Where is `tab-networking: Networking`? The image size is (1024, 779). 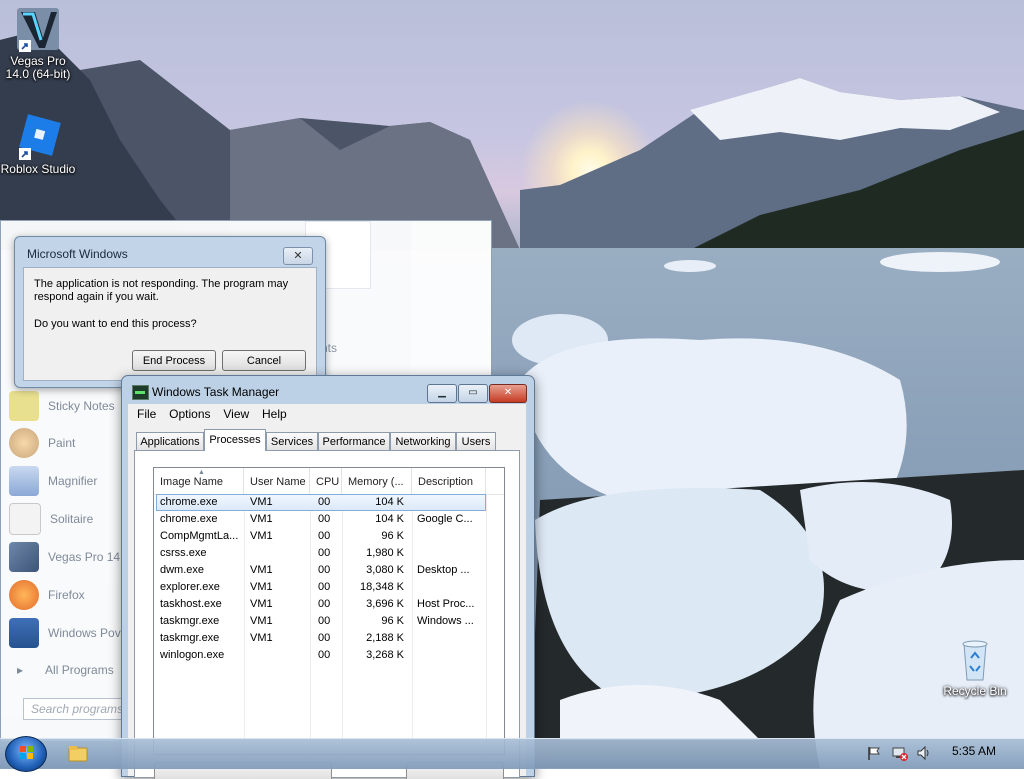
tab-networking: Networking is located at coordinates (423, 441).